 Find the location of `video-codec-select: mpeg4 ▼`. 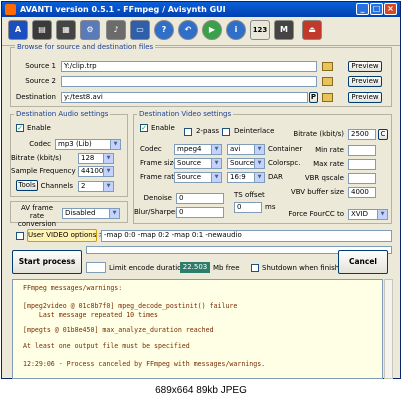

video-codec-select: mpeg4 ▼ is located at coordinates (198, 149).